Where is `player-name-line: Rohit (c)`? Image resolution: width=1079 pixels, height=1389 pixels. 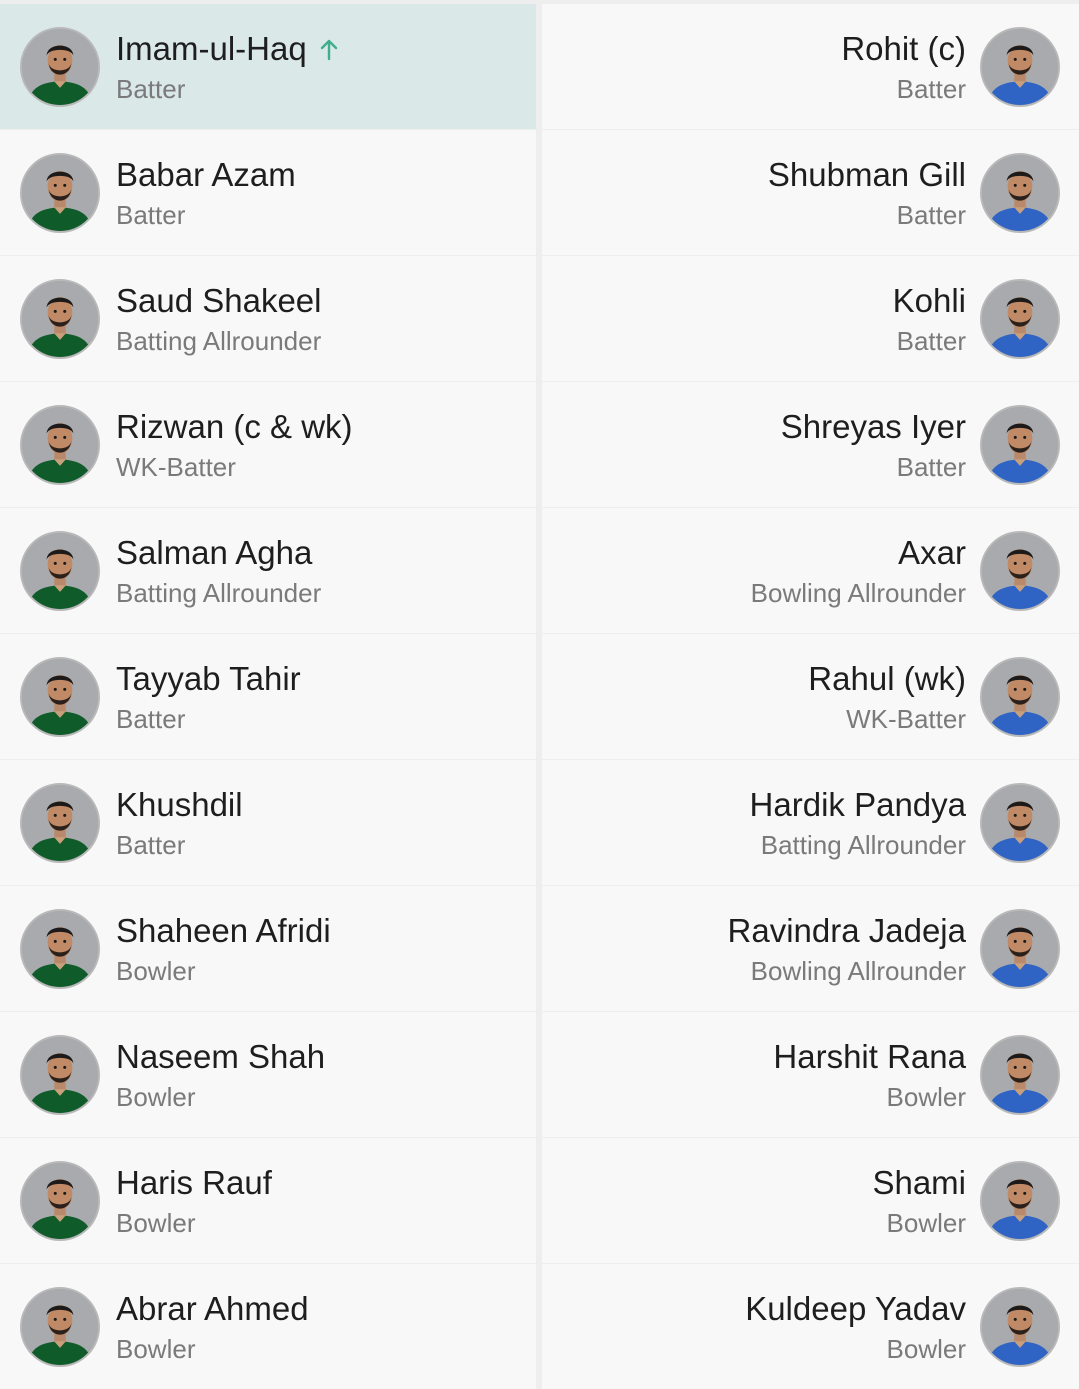 player-name-line: Rohit (c) is located at coordinates (903, 49).